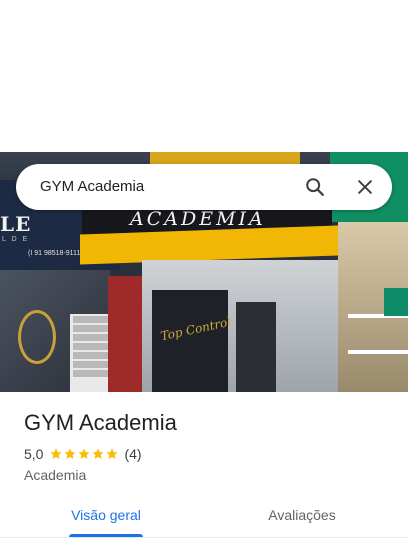 This screenshot has width=408, height=544. I want to click on rating-row: 5,0 (4), so click(83, 454).